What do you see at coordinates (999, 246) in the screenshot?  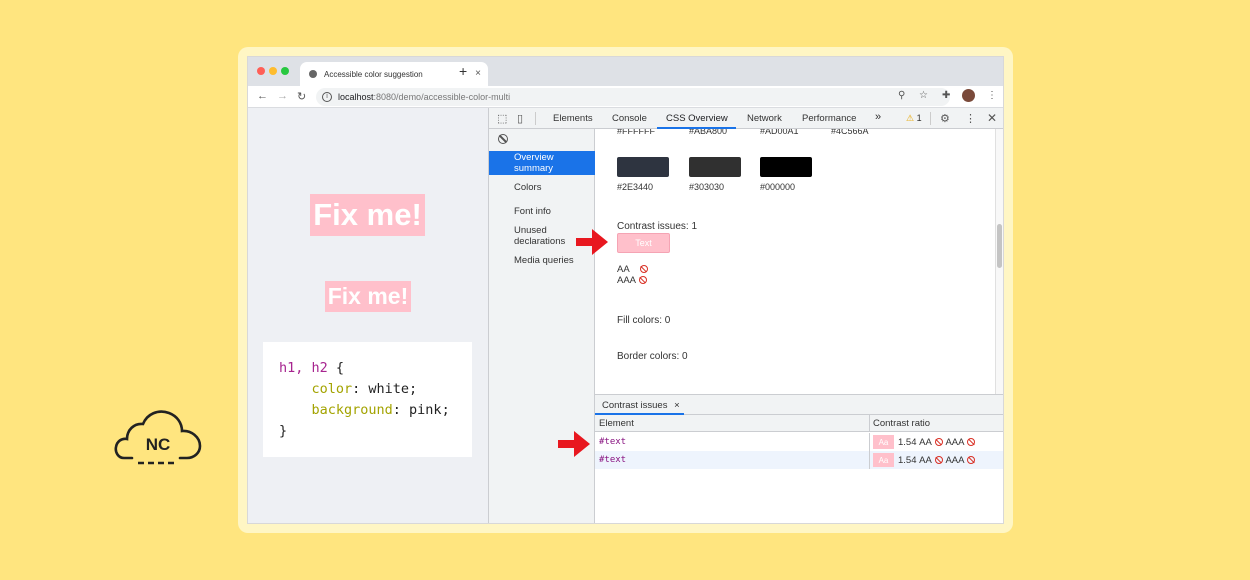 I see `scrollbar-thumb` at bounding box center [999, 246].